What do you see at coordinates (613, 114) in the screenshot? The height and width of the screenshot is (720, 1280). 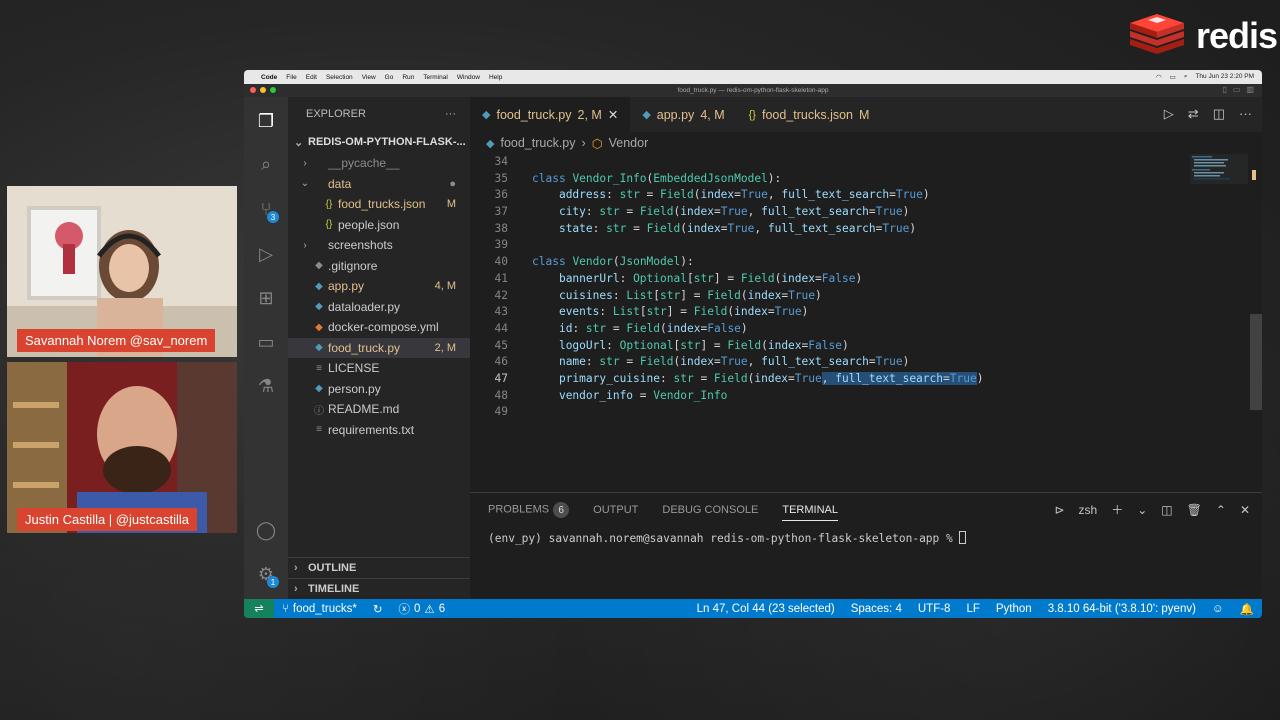 I see `close-tab-icon: ✕` at bounding box center [613, 114].